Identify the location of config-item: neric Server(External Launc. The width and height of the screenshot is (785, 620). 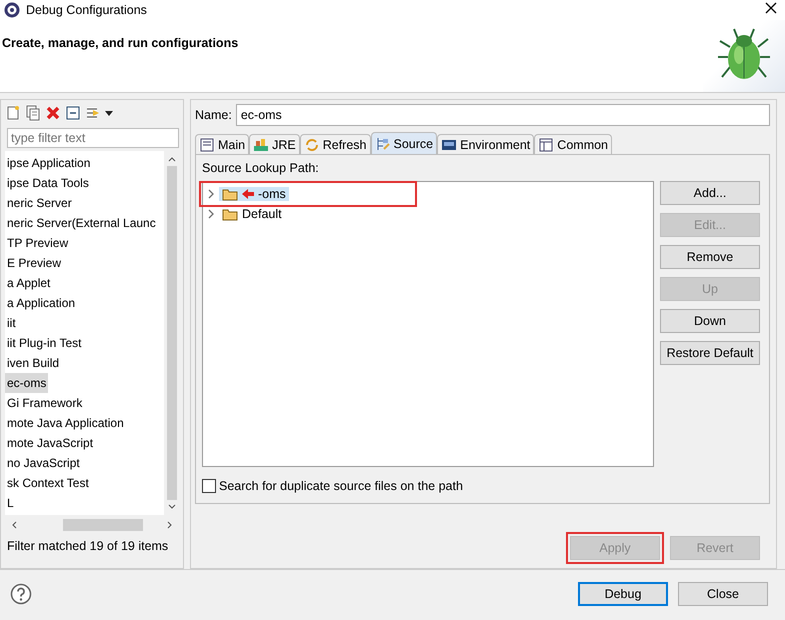
(81, 223).